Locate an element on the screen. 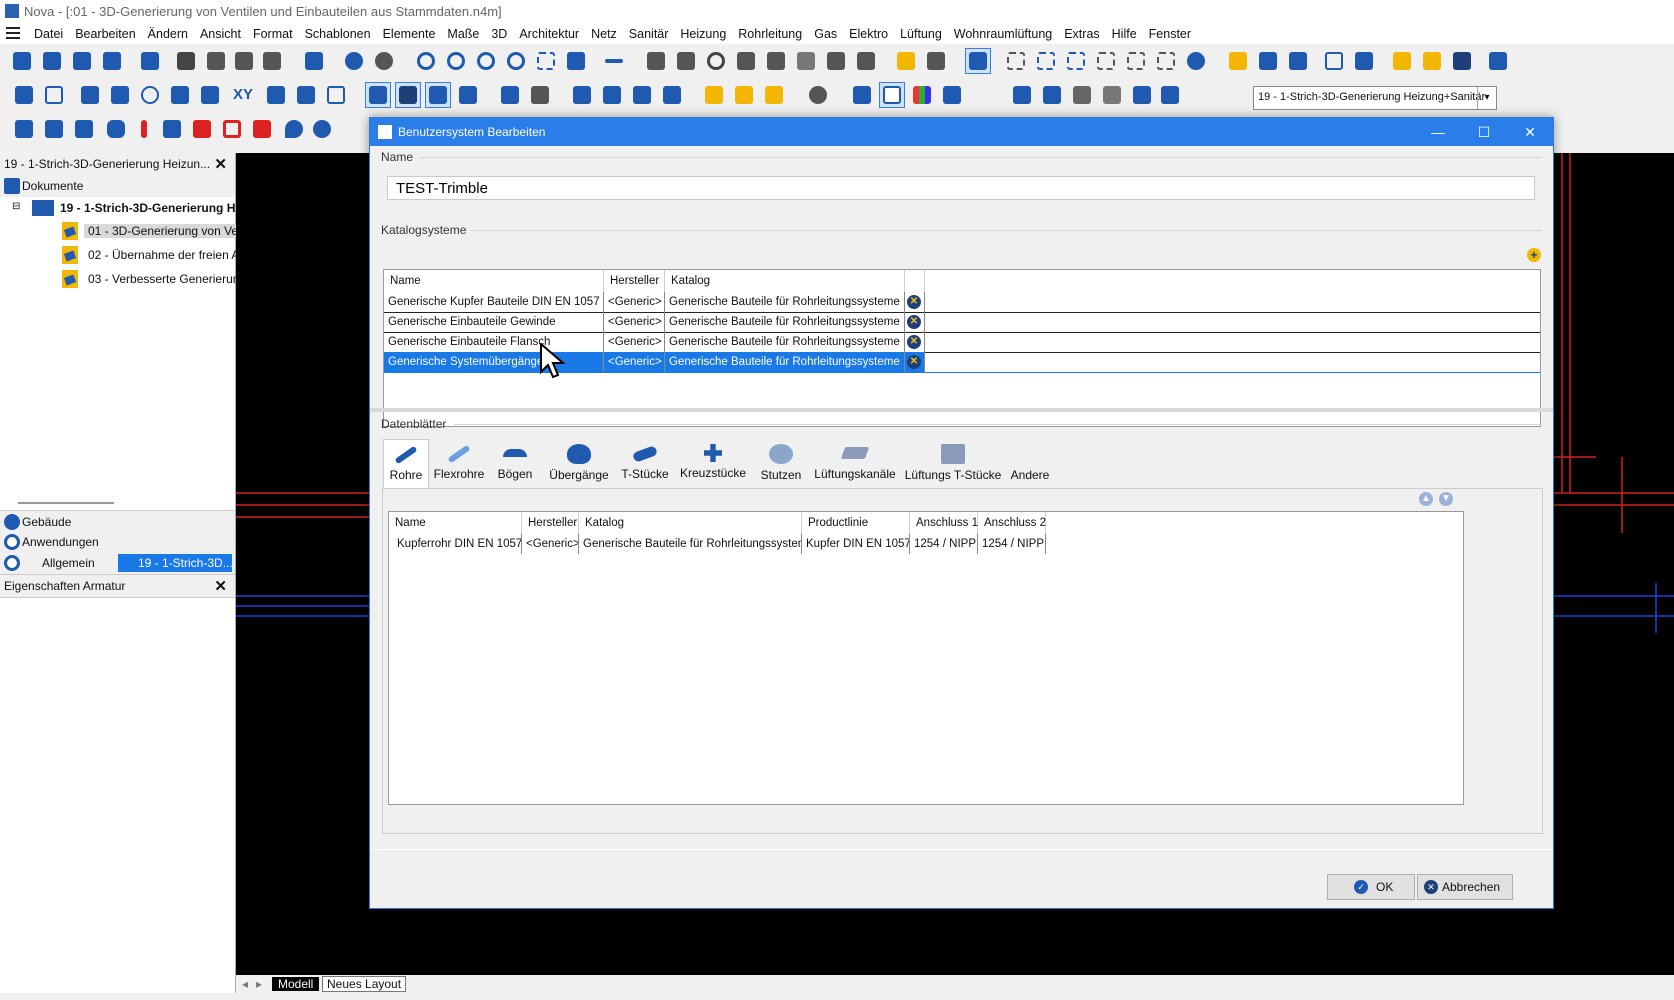 This screenshot has width=1674, height=1000. deselect-icon is located at coordinates (1166, 61).